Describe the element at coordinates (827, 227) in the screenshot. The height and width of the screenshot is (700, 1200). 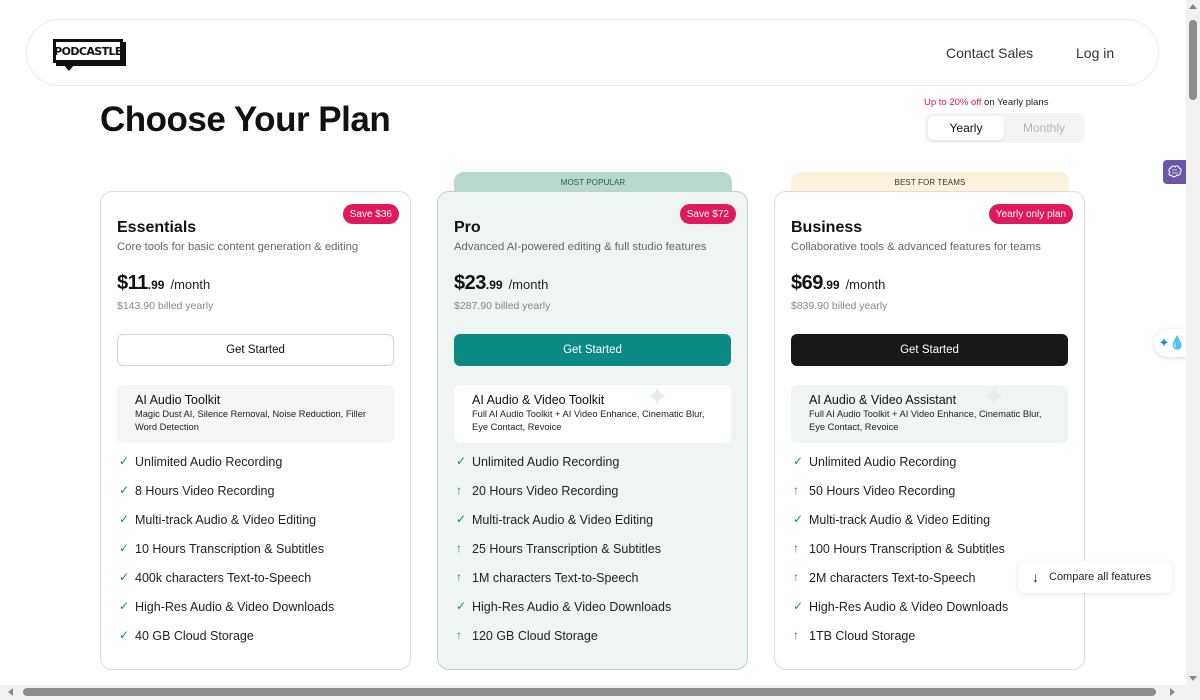
I see `plan-name: Business` at that location.